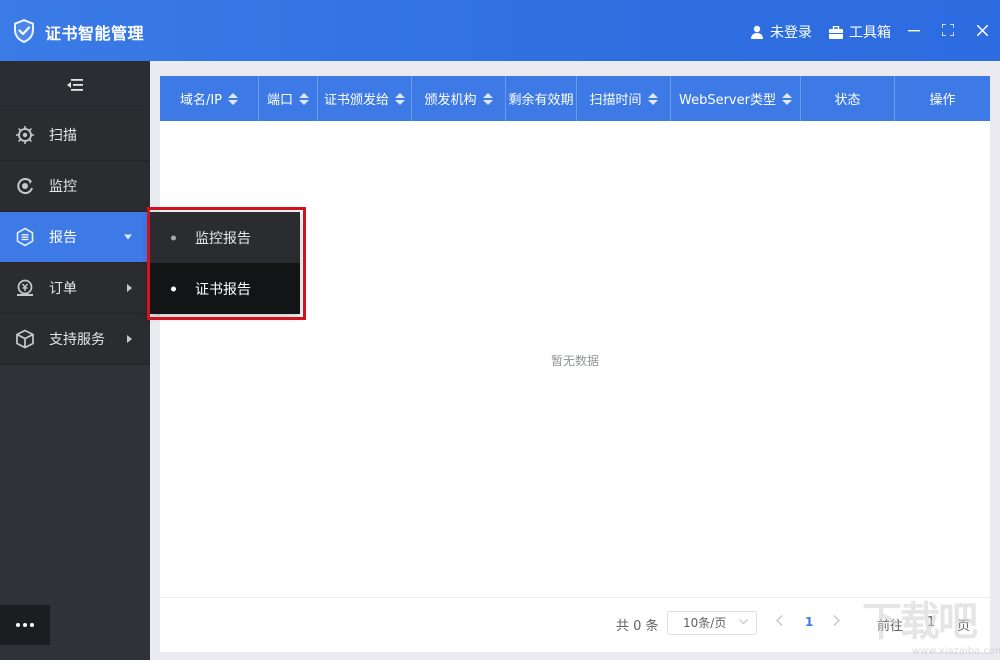 Image resolution: width=1000 pixels, height=660 pixels. Describe the element at coordinates (836, 32) in the screenshot. I see `toolbox-icon` at that location.